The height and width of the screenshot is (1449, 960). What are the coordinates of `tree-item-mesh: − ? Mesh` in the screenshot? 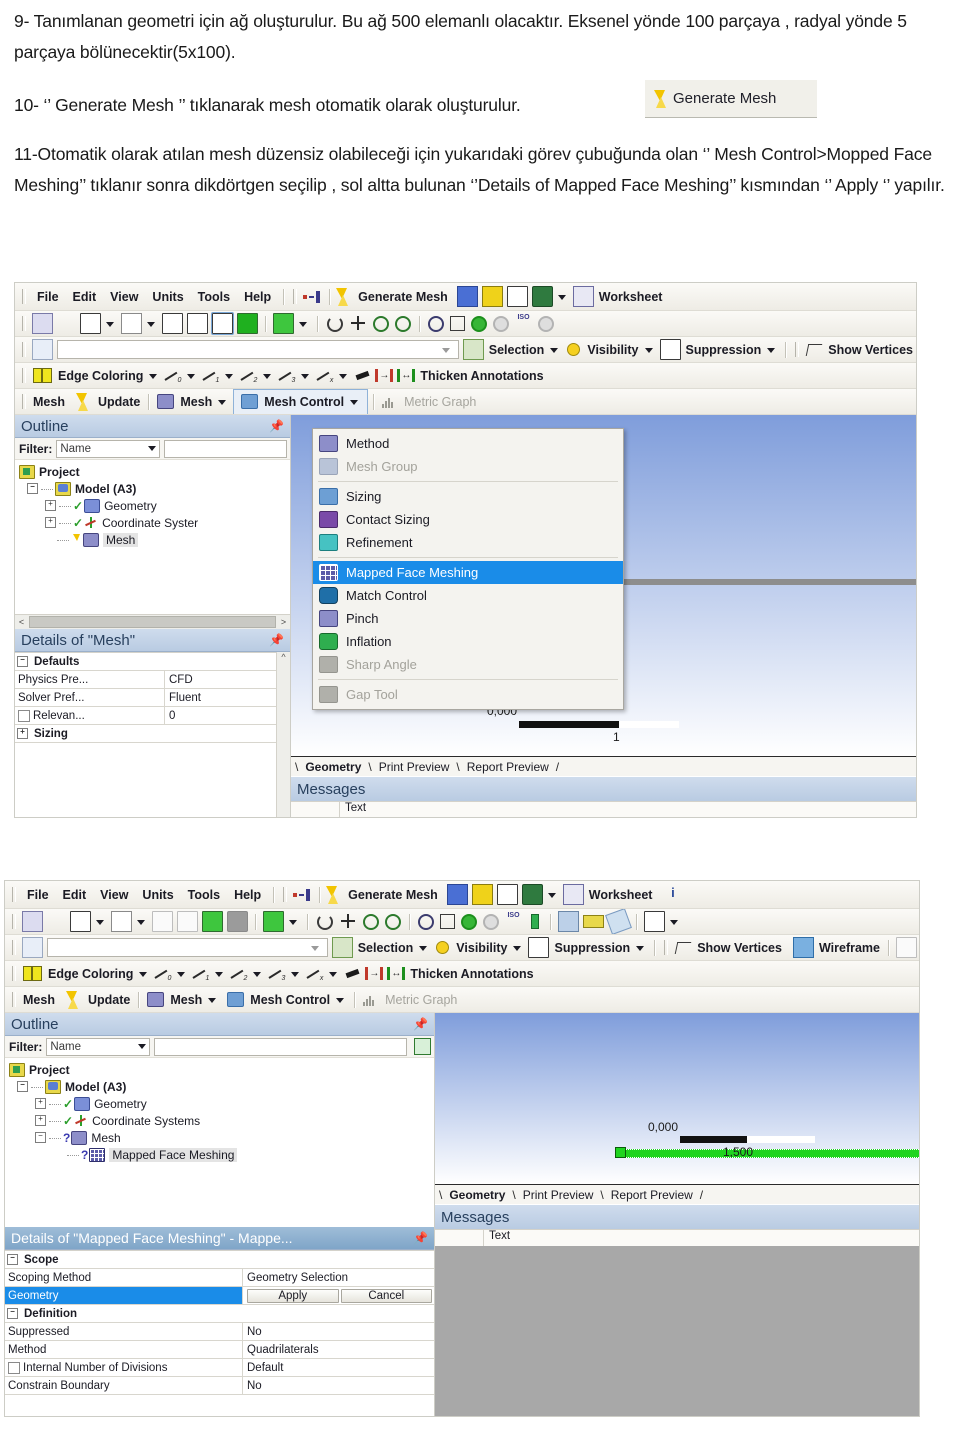 It's located at (221, 1137).